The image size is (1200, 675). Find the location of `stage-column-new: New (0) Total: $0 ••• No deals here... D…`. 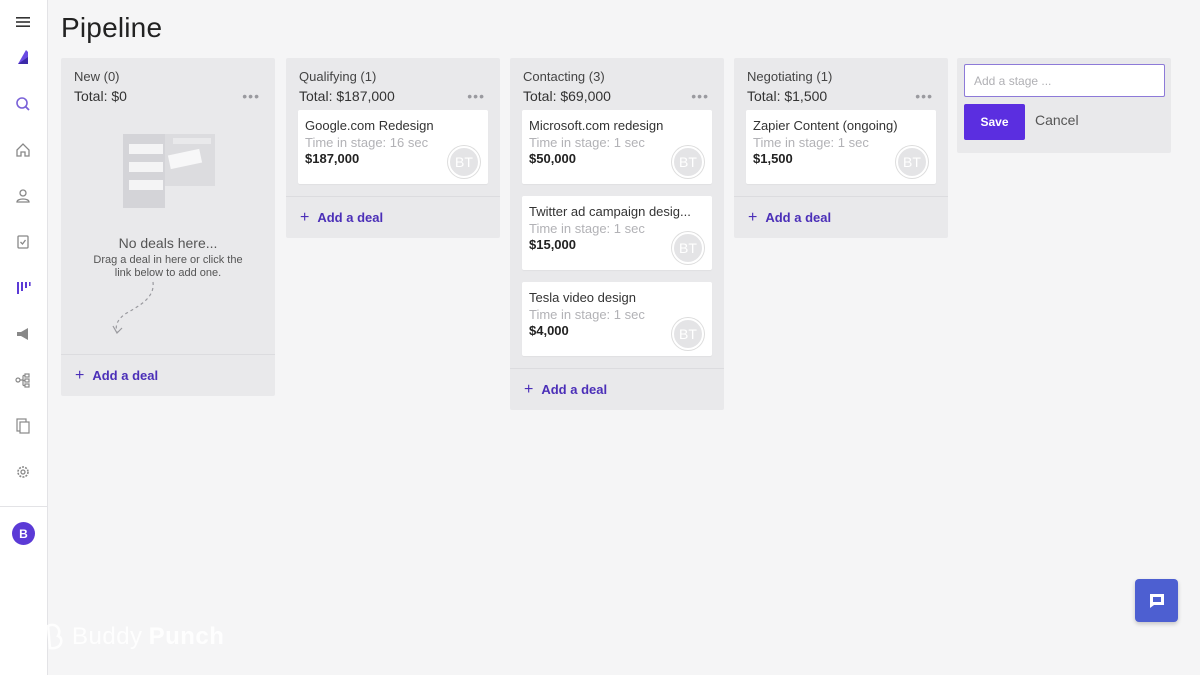

stage-column-new: New (0) Total: $0 ••• No deals here... D… is located at coordinates (168, 227).